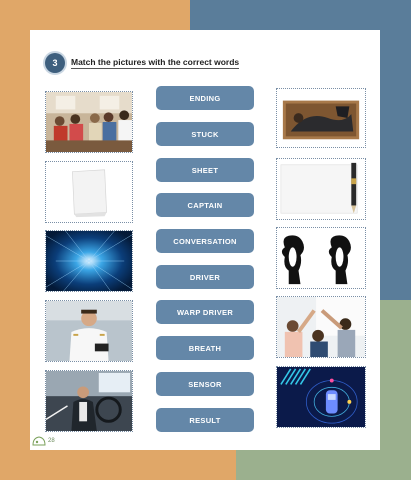 The height and width of the screenshot is (480, 411). Describe the element at coordinates (321, 258) in the screenshot. I see `picture-sensor` at that location.